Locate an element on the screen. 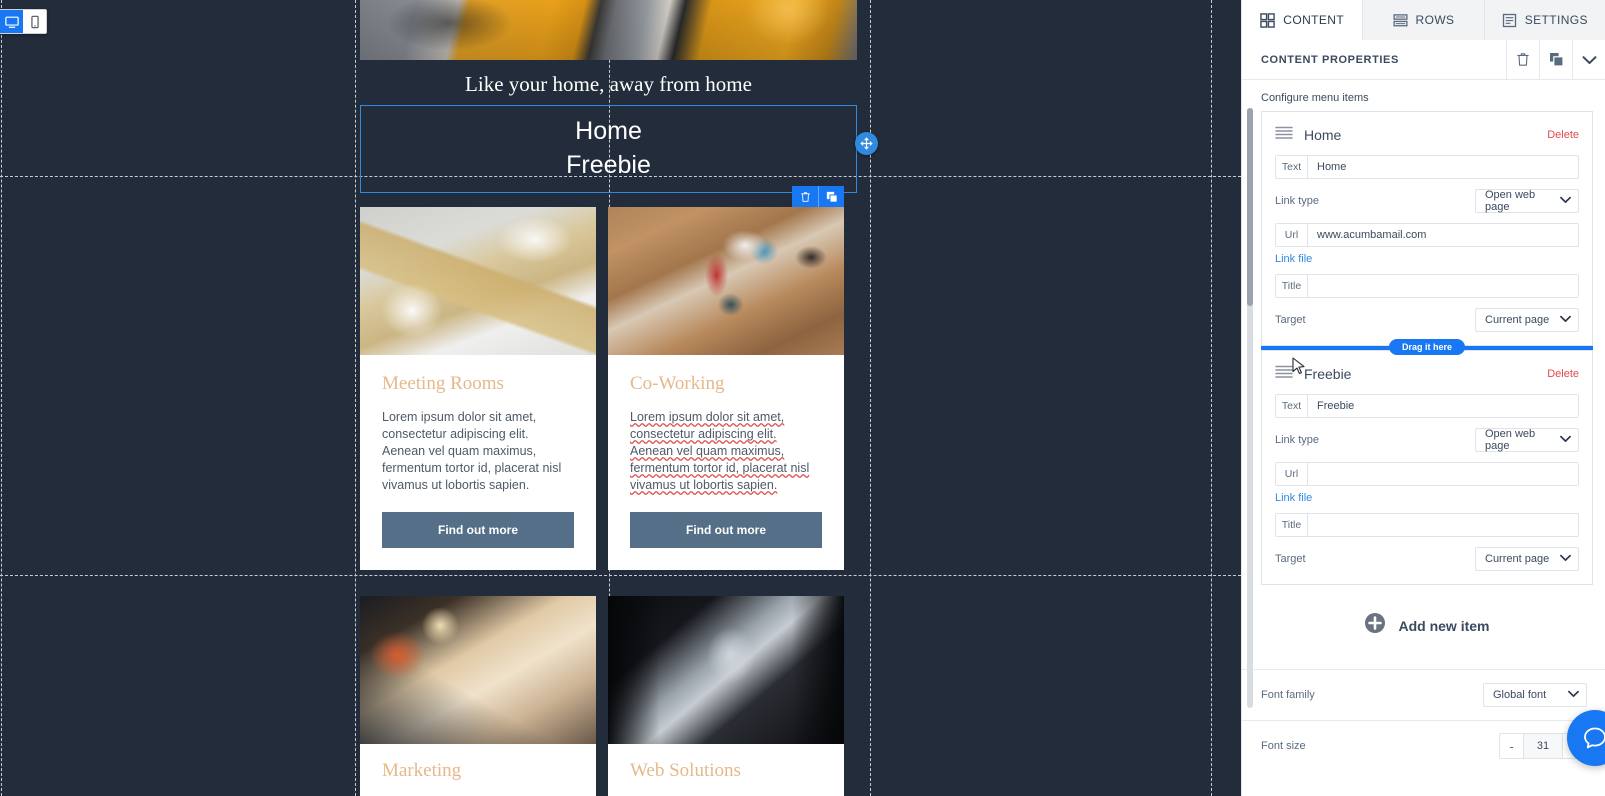 This screenshot has height=796, width=1605. hero-banner-image is located at coordinates (608, 30).